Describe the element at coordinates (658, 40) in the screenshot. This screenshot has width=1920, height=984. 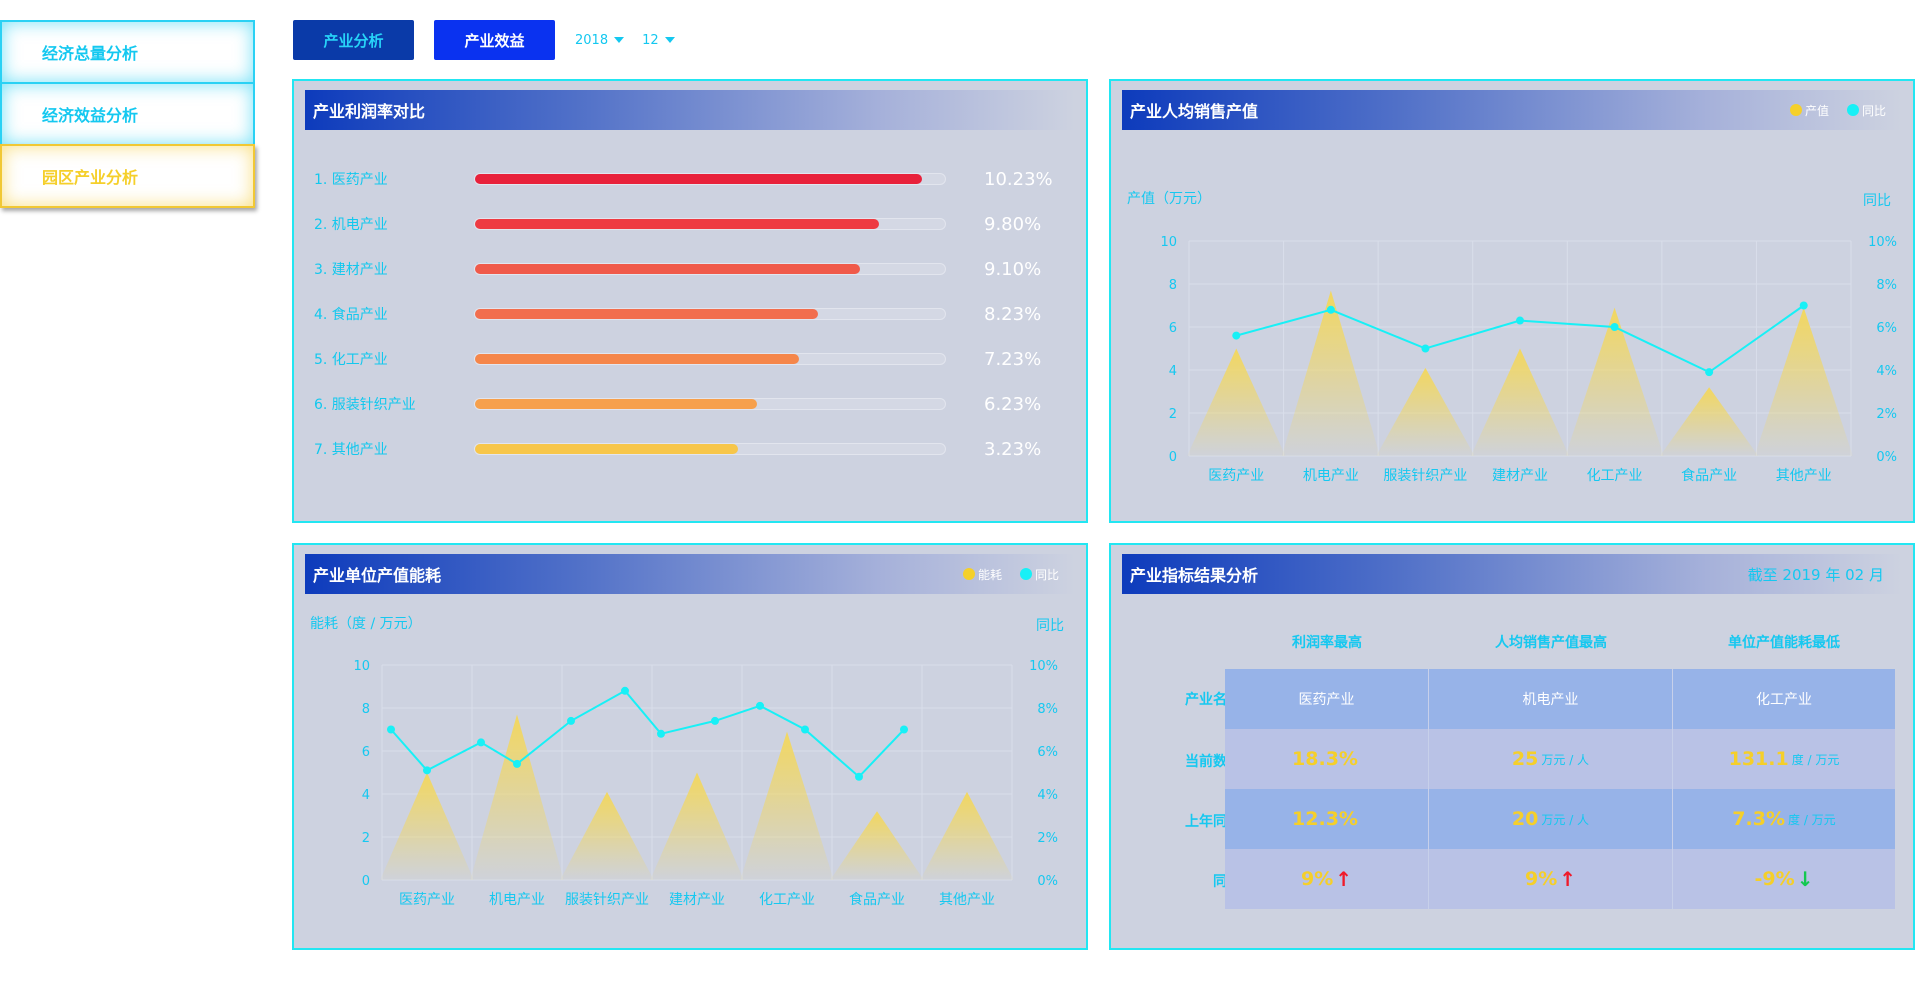
I see `month-select: 12` at that location.